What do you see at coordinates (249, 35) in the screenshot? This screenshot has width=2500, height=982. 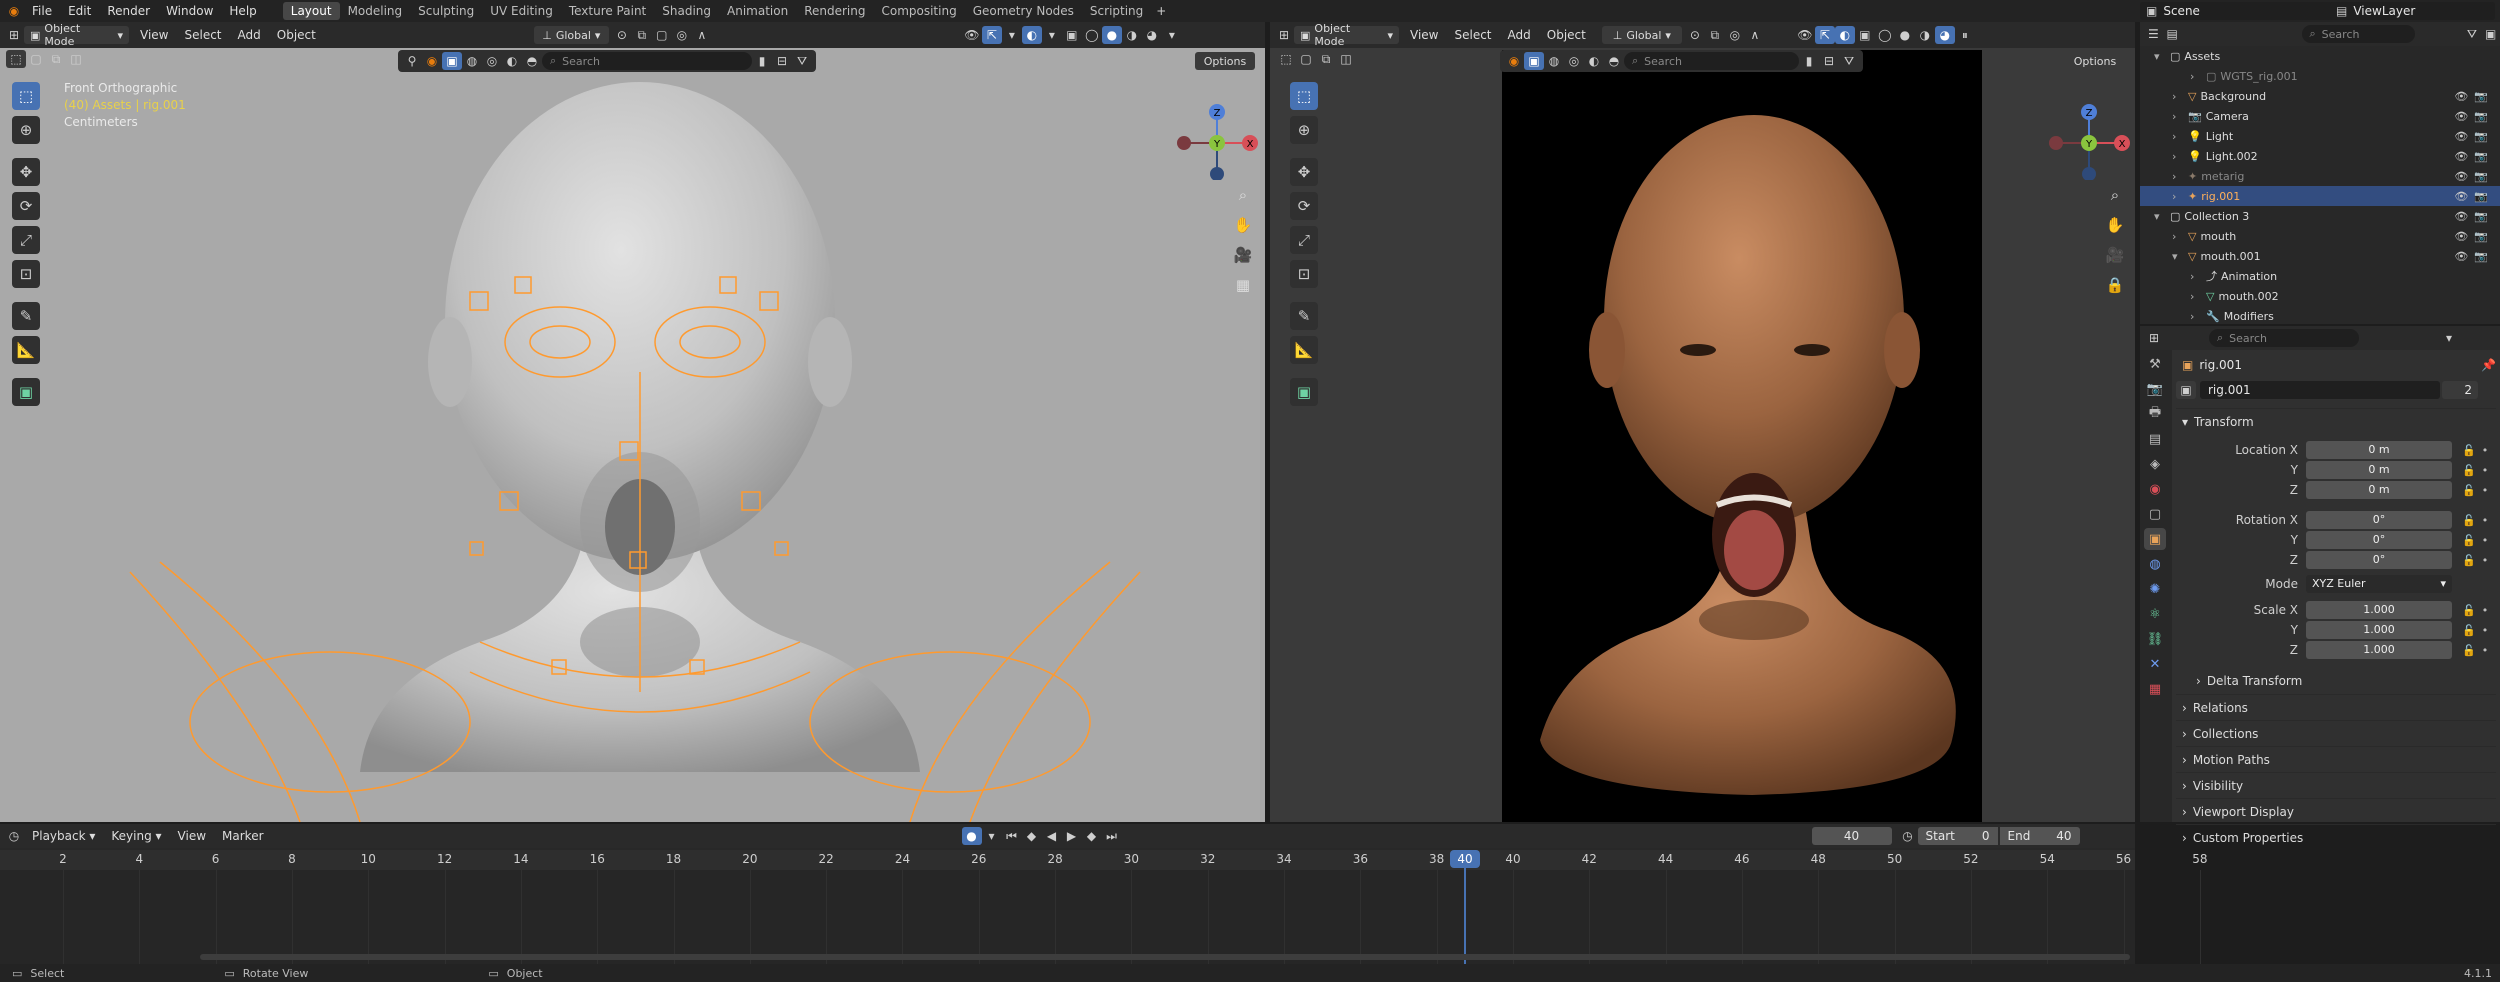 I see `menu-add: Add` at bounding box center [249, 35].